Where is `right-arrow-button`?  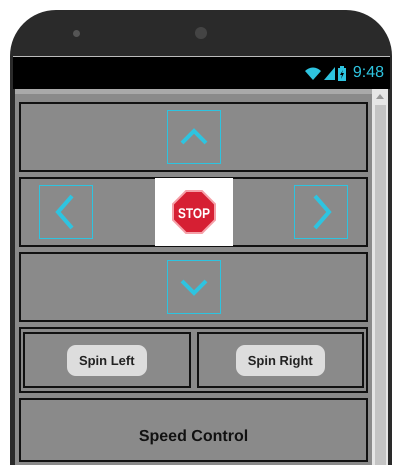
right-arrow-button is located at coordinates (321, 212).